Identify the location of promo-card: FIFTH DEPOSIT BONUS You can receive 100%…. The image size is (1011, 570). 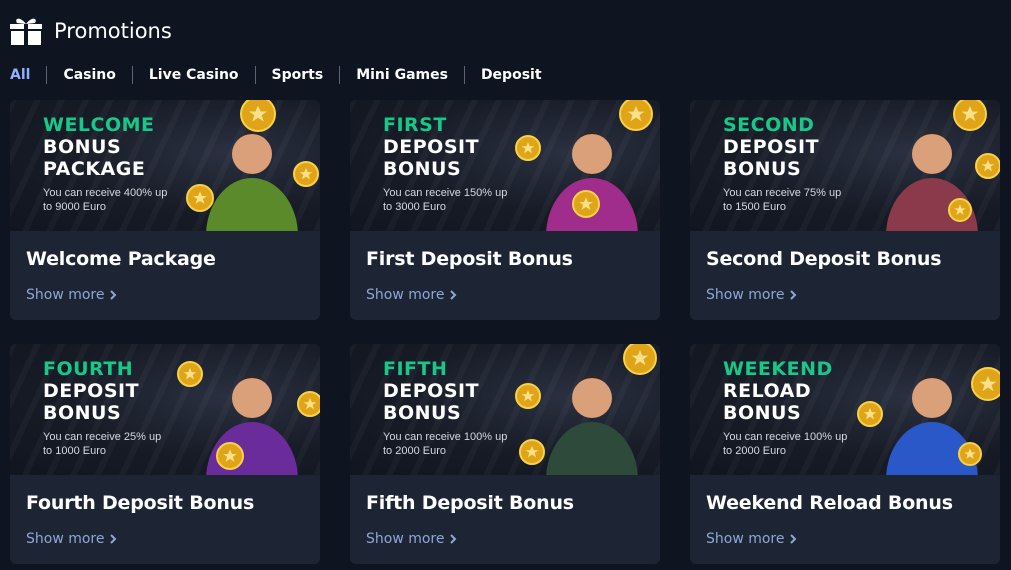
(505, 454).